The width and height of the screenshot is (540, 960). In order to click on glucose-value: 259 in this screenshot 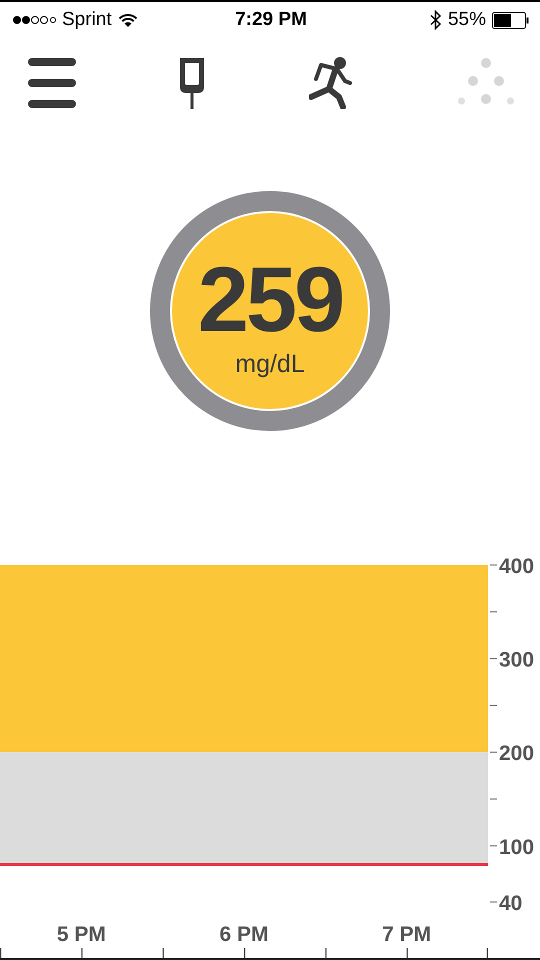, I will do `click(270, 300)`.